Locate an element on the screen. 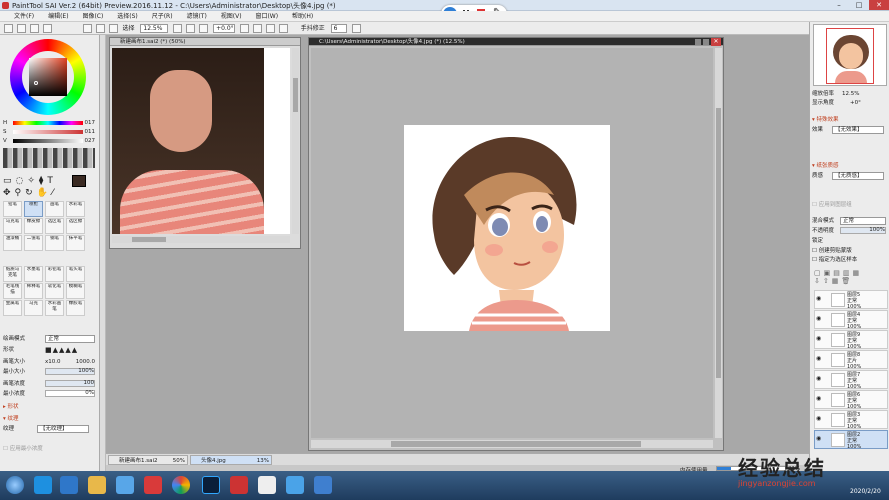  tool-bucket: 油漆桶 is located at coordinates (12, 243).